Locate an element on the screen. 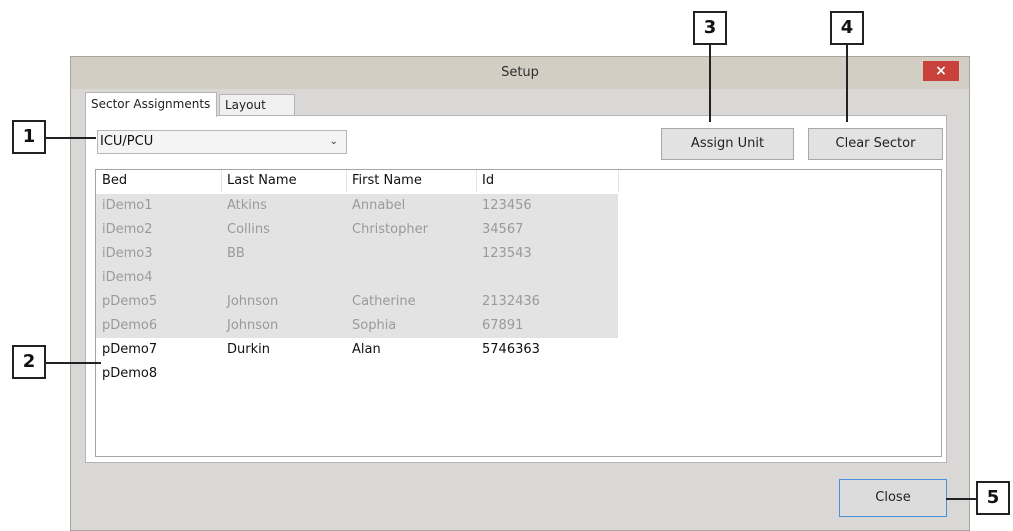  id-cell: 34567 is located at coordinates (503, 229).